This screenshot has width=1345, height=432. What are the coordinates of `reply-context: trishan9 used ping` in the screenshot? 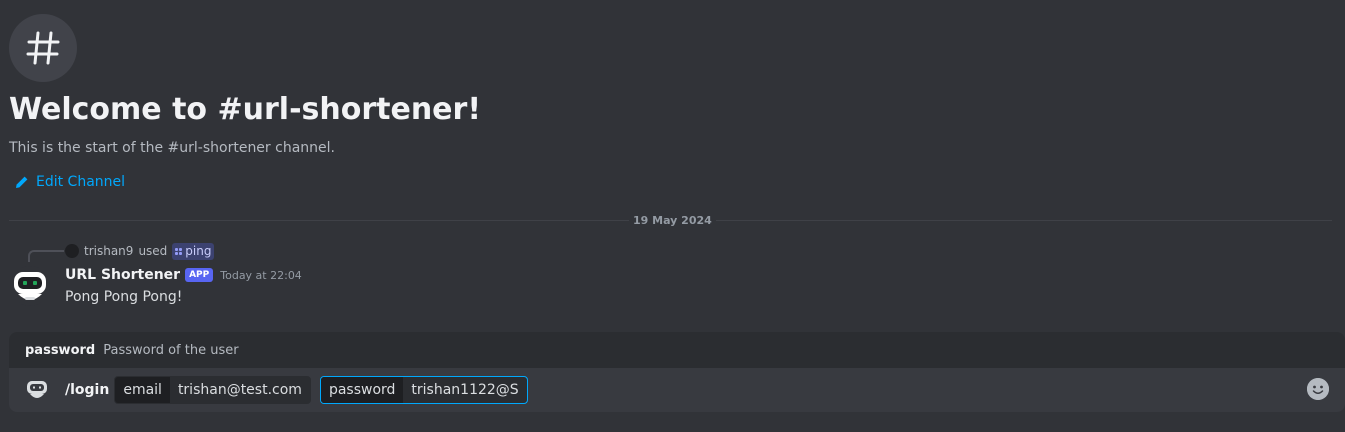 It's located at (140, 251).